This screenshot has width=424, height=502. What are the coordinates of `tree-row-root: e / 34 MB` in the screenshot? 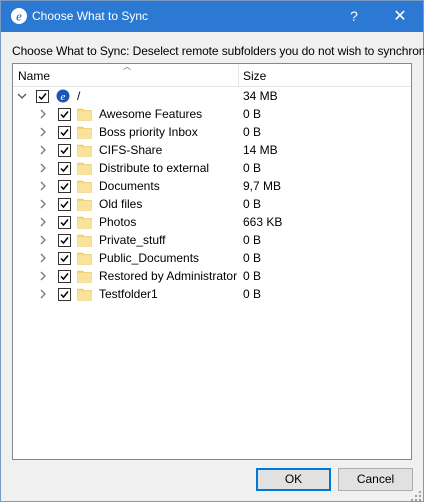 It's located at (212, 96).